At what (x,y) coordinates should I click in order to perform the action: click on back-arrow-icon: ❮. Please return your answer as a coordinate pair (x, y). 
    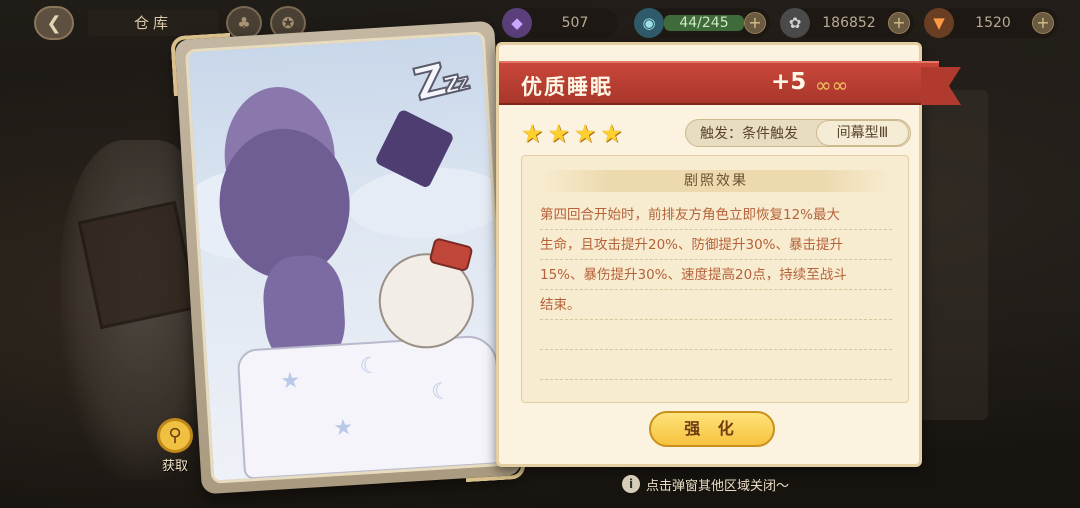
    Looking at the image, I should click on (54, 23).